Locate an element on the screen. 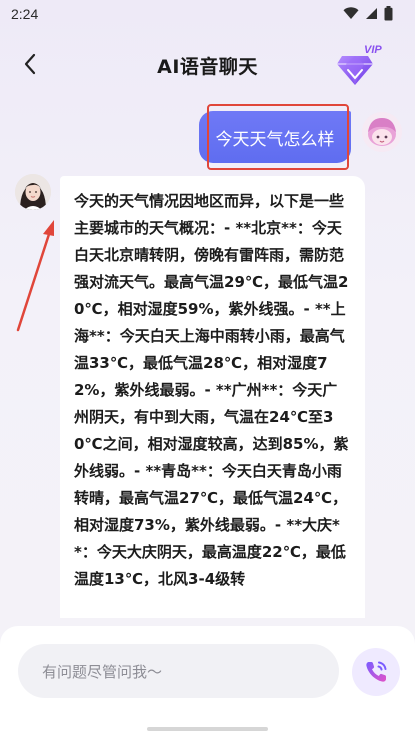 The height and width of the screenshot is (738, 415). vip-label: VIP is located at coordinates (373, 50).